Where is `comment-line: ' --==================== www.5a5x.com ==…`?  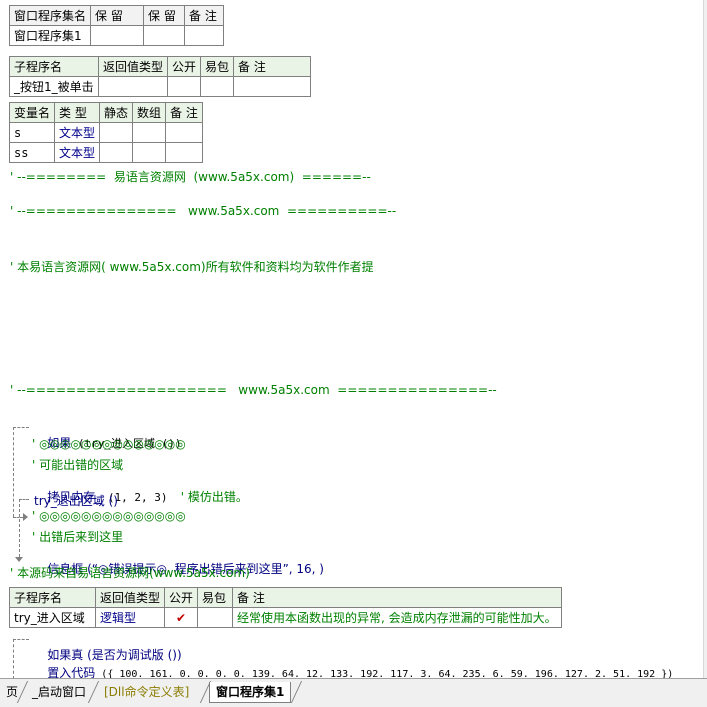
comment-line: ' --==================== www.5a5x.com ==… is located at coordinates (253, 390).